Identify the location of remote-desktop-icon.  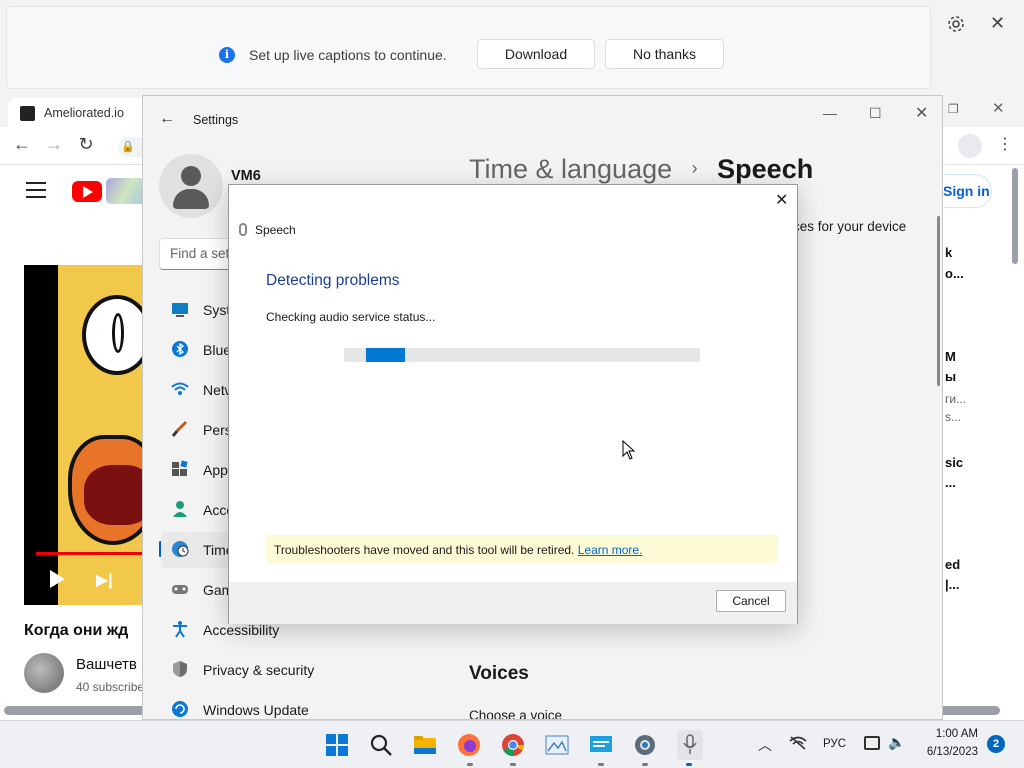
(601, 745).